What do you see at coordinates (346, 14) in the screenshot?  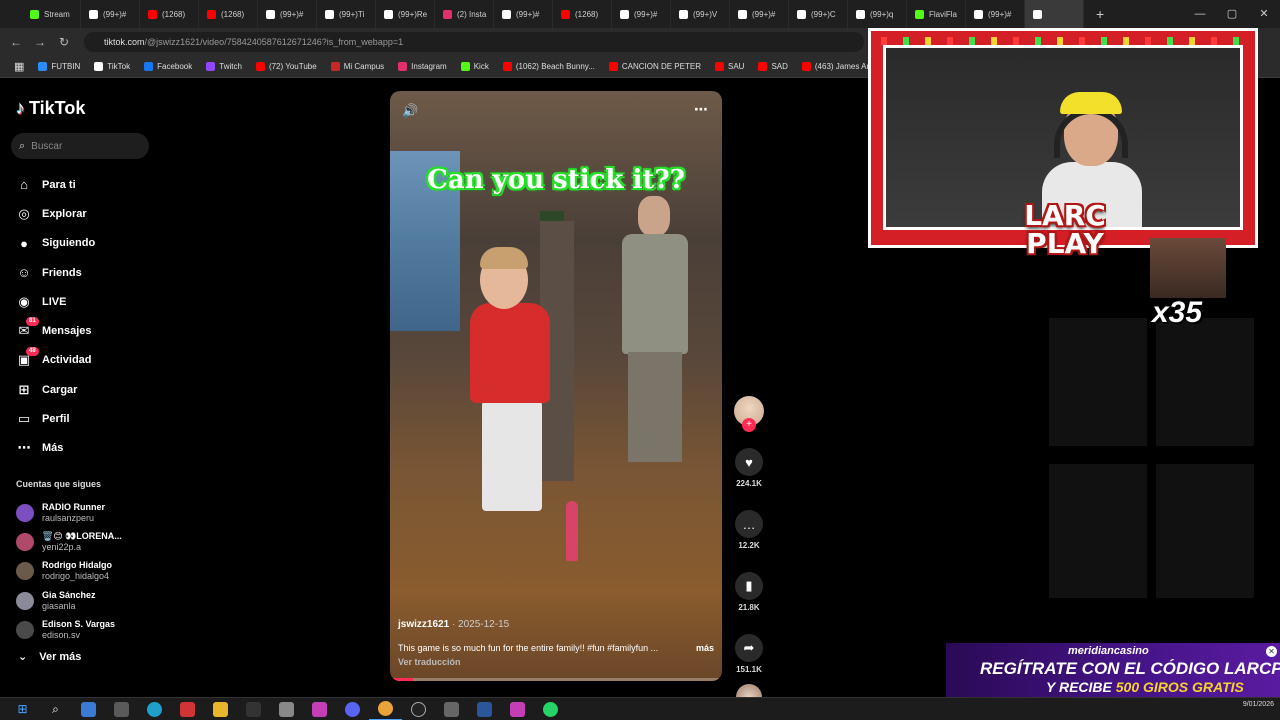 I see `browser-tab: (99+)Ti` at bounding box center [346, 14].